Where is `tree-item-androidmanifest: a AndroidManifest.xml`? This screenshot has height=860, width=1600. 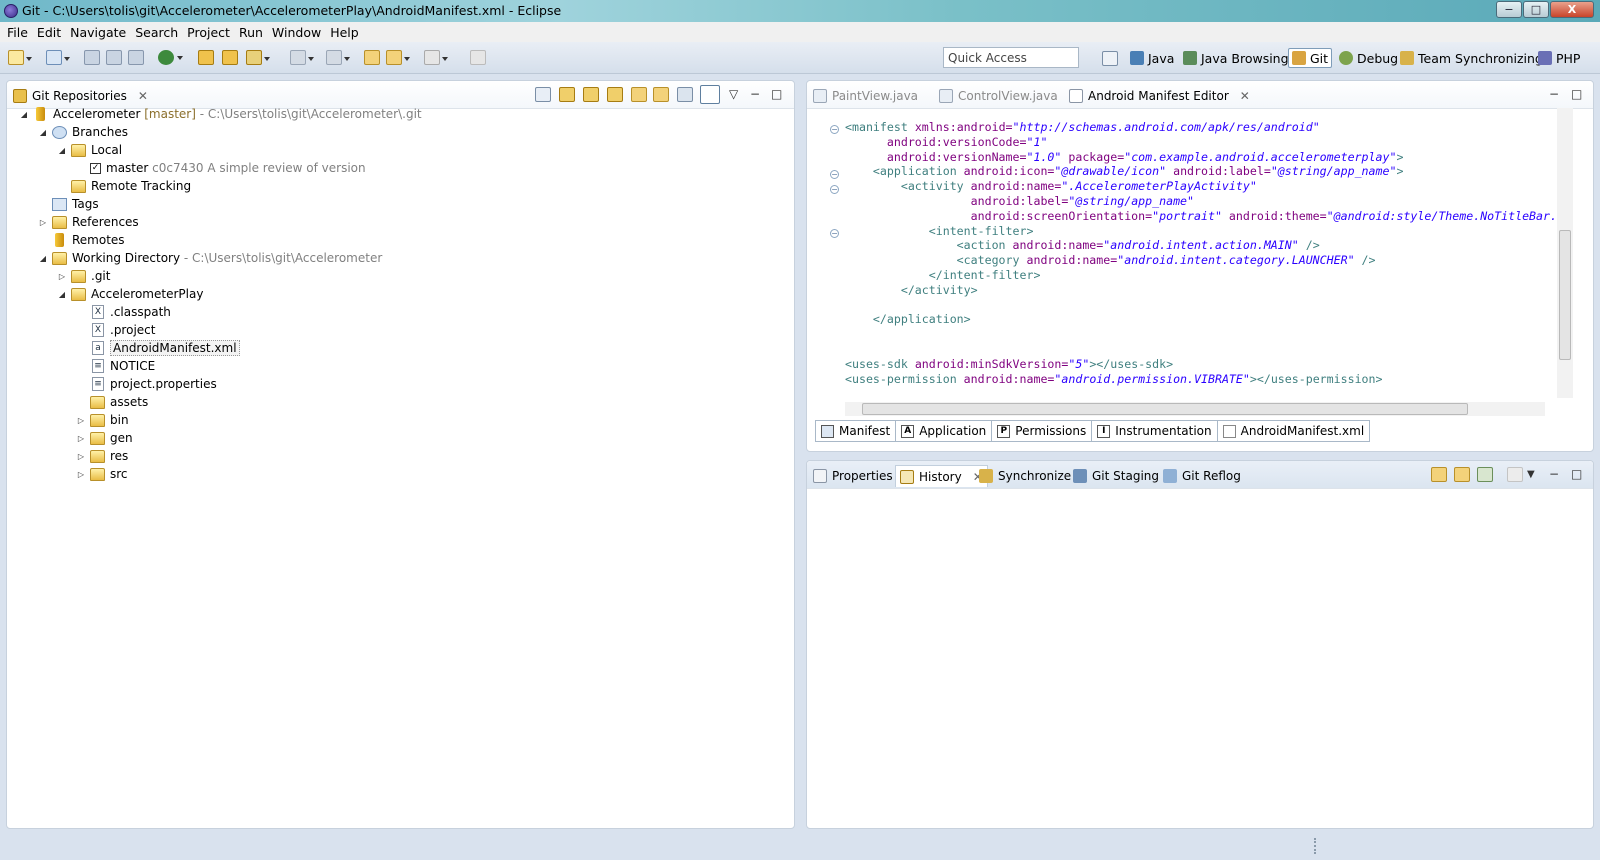 tree-item-androidmanifest: a AndroidManifest.xml is located at coordinates (158, 348).